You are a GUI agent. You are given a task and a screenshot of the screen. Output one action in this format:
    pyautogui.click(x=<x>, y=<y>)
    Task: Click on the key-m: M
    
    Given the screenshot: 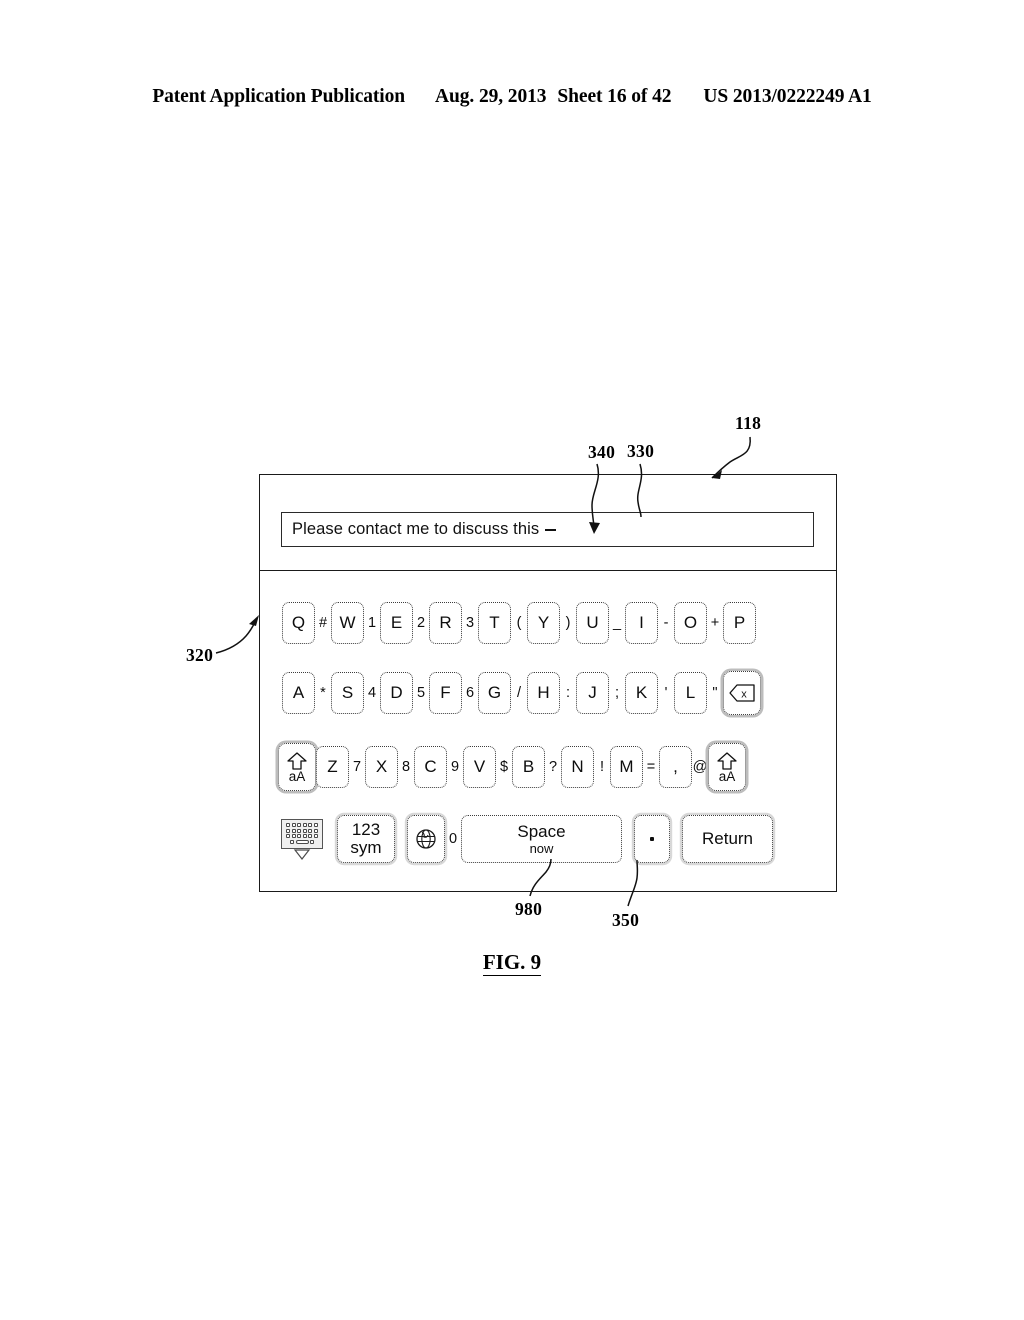 What is the action you would take?
    pyautogui.click(x=626, y=767)
    